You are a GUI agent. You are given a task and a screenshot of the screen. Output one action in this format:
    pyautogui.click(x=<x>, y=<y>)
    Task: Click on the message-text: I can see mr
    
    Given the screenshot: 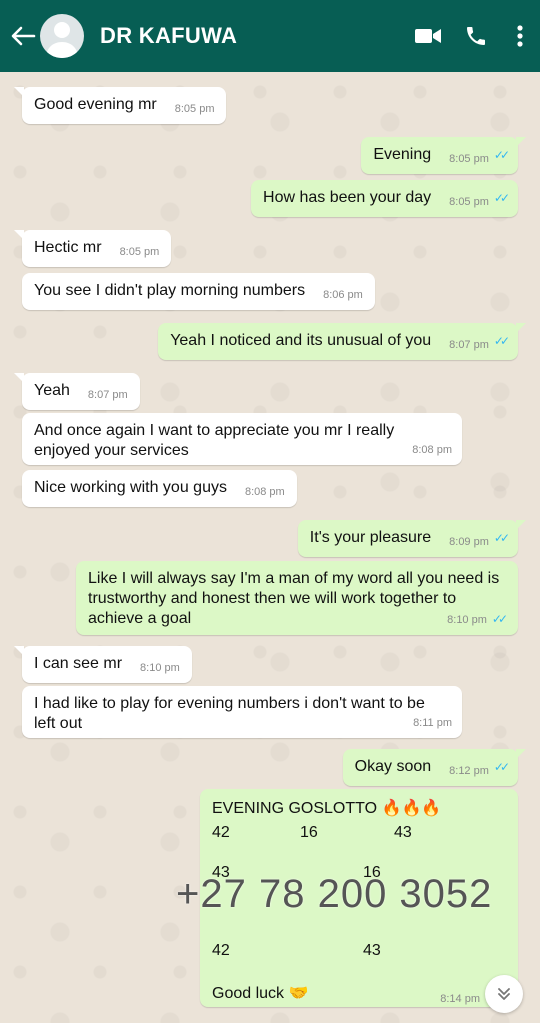 What is the action you would take?
    pyautogui.click(x=78, y=663)
    